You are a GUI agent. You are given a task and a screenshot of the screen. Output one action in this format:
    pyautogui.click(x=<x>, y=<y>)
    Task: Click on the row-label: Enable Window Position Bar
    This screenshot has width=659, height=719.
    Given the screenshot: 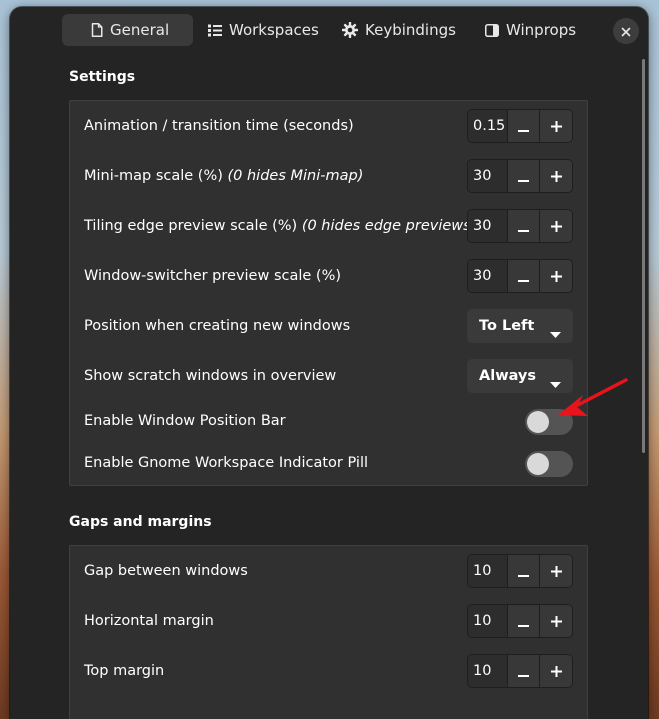 What is the action you would take?
    pyautogui.click(x=185, y=421)
    